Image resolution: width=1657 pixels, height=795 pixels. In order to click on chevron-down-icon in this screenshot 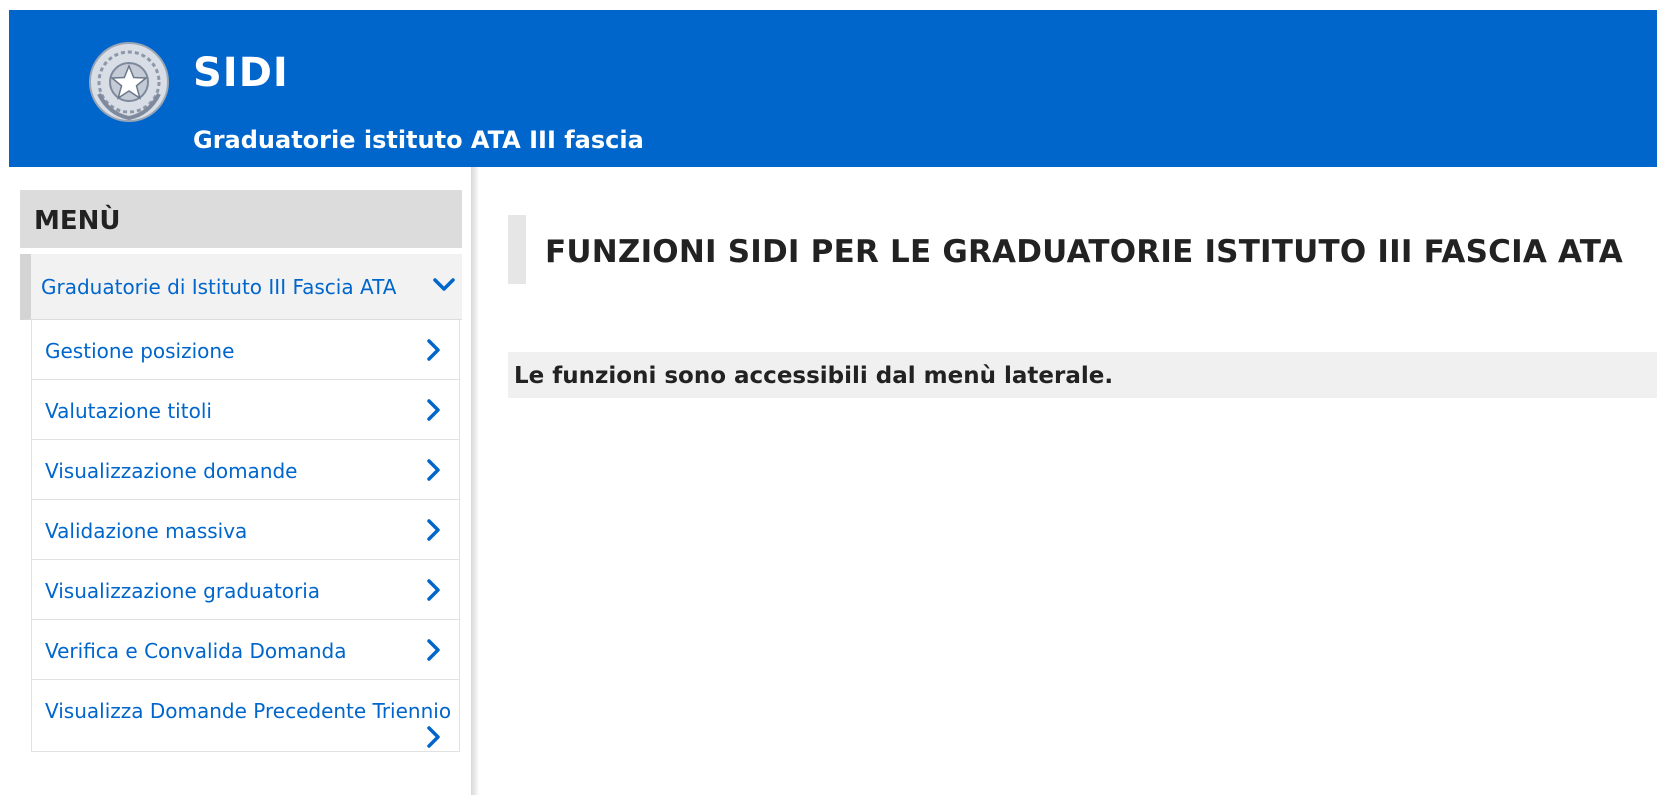, I will do `click(444, 285)`.